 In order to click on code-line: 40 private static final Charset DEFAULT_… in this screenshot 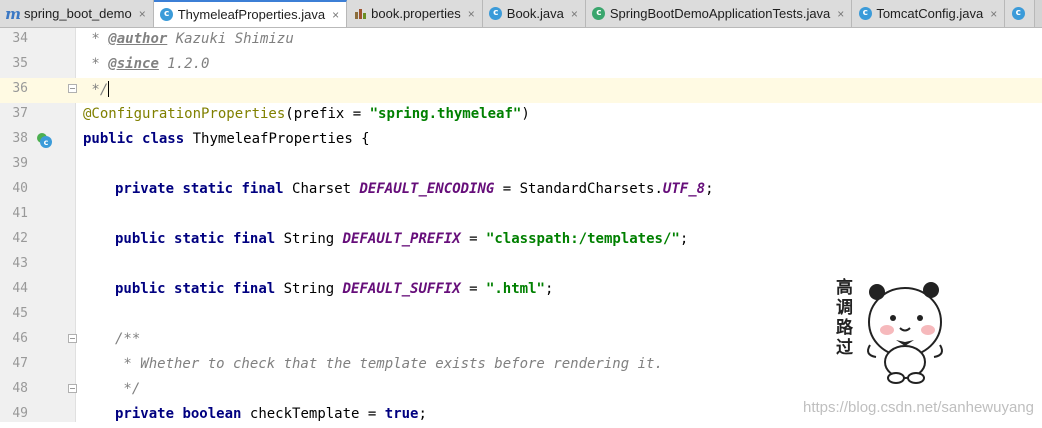, I will do `click(521, 190)`.